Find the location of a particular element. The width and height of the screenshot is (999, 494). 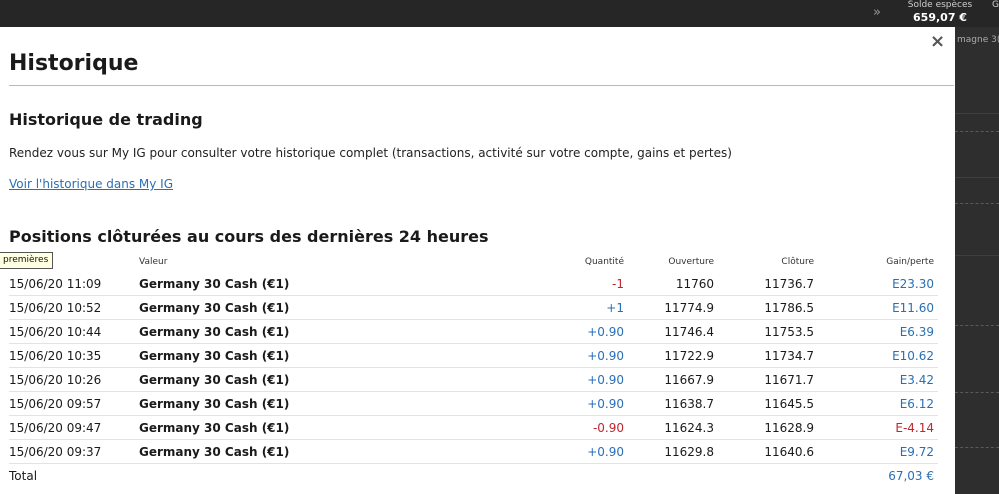

cell-cloture: 11640.6 is located at coordinates (789, 452).